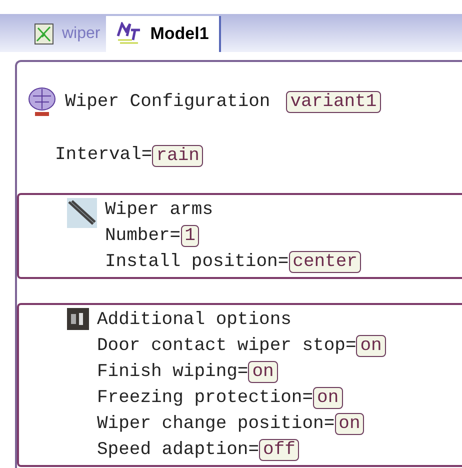 This screenshot has height=468, width=462. I want to click on group-title: Additional options, so click(194, 320).